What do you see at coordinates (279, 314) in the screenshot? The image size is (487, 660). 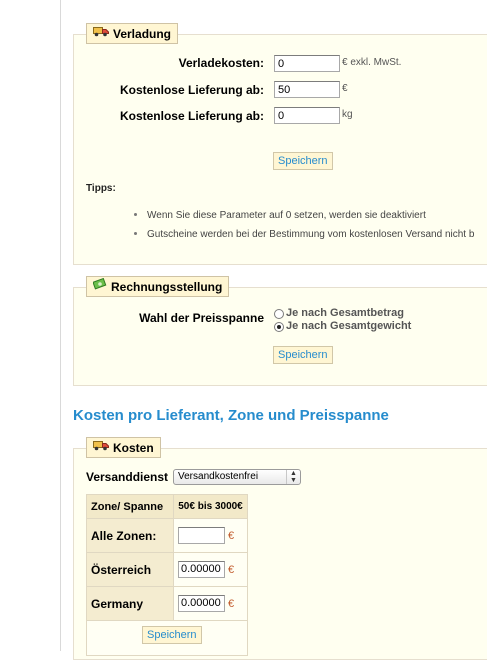 I see `radio-gesamtbetrag` at bounding box center [279, 314].